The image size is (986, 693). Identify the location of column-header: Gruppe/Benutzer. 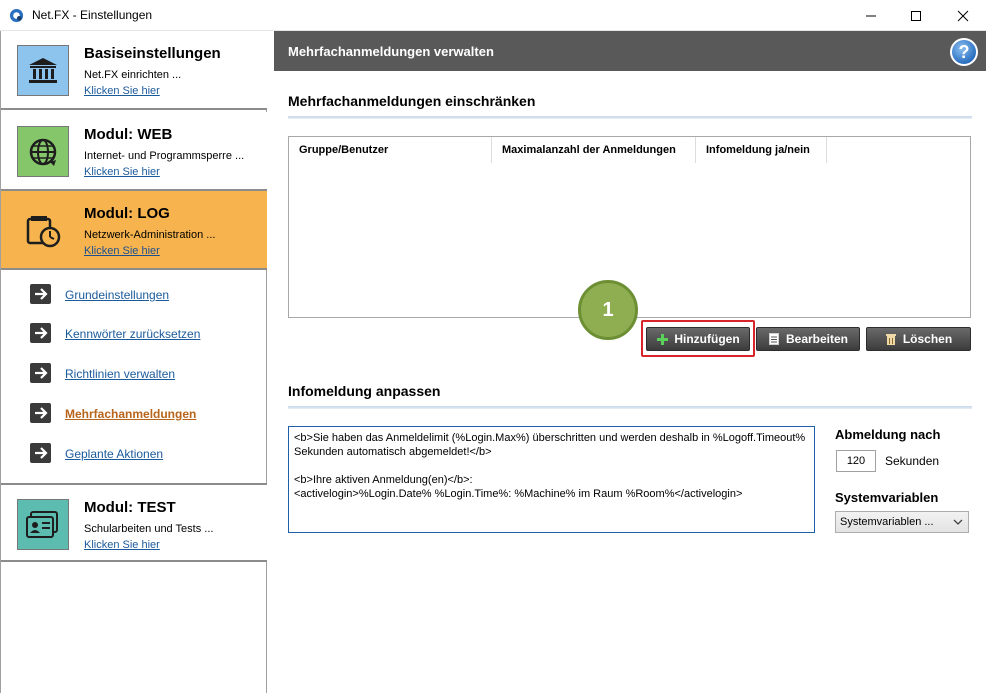
(390, 150).